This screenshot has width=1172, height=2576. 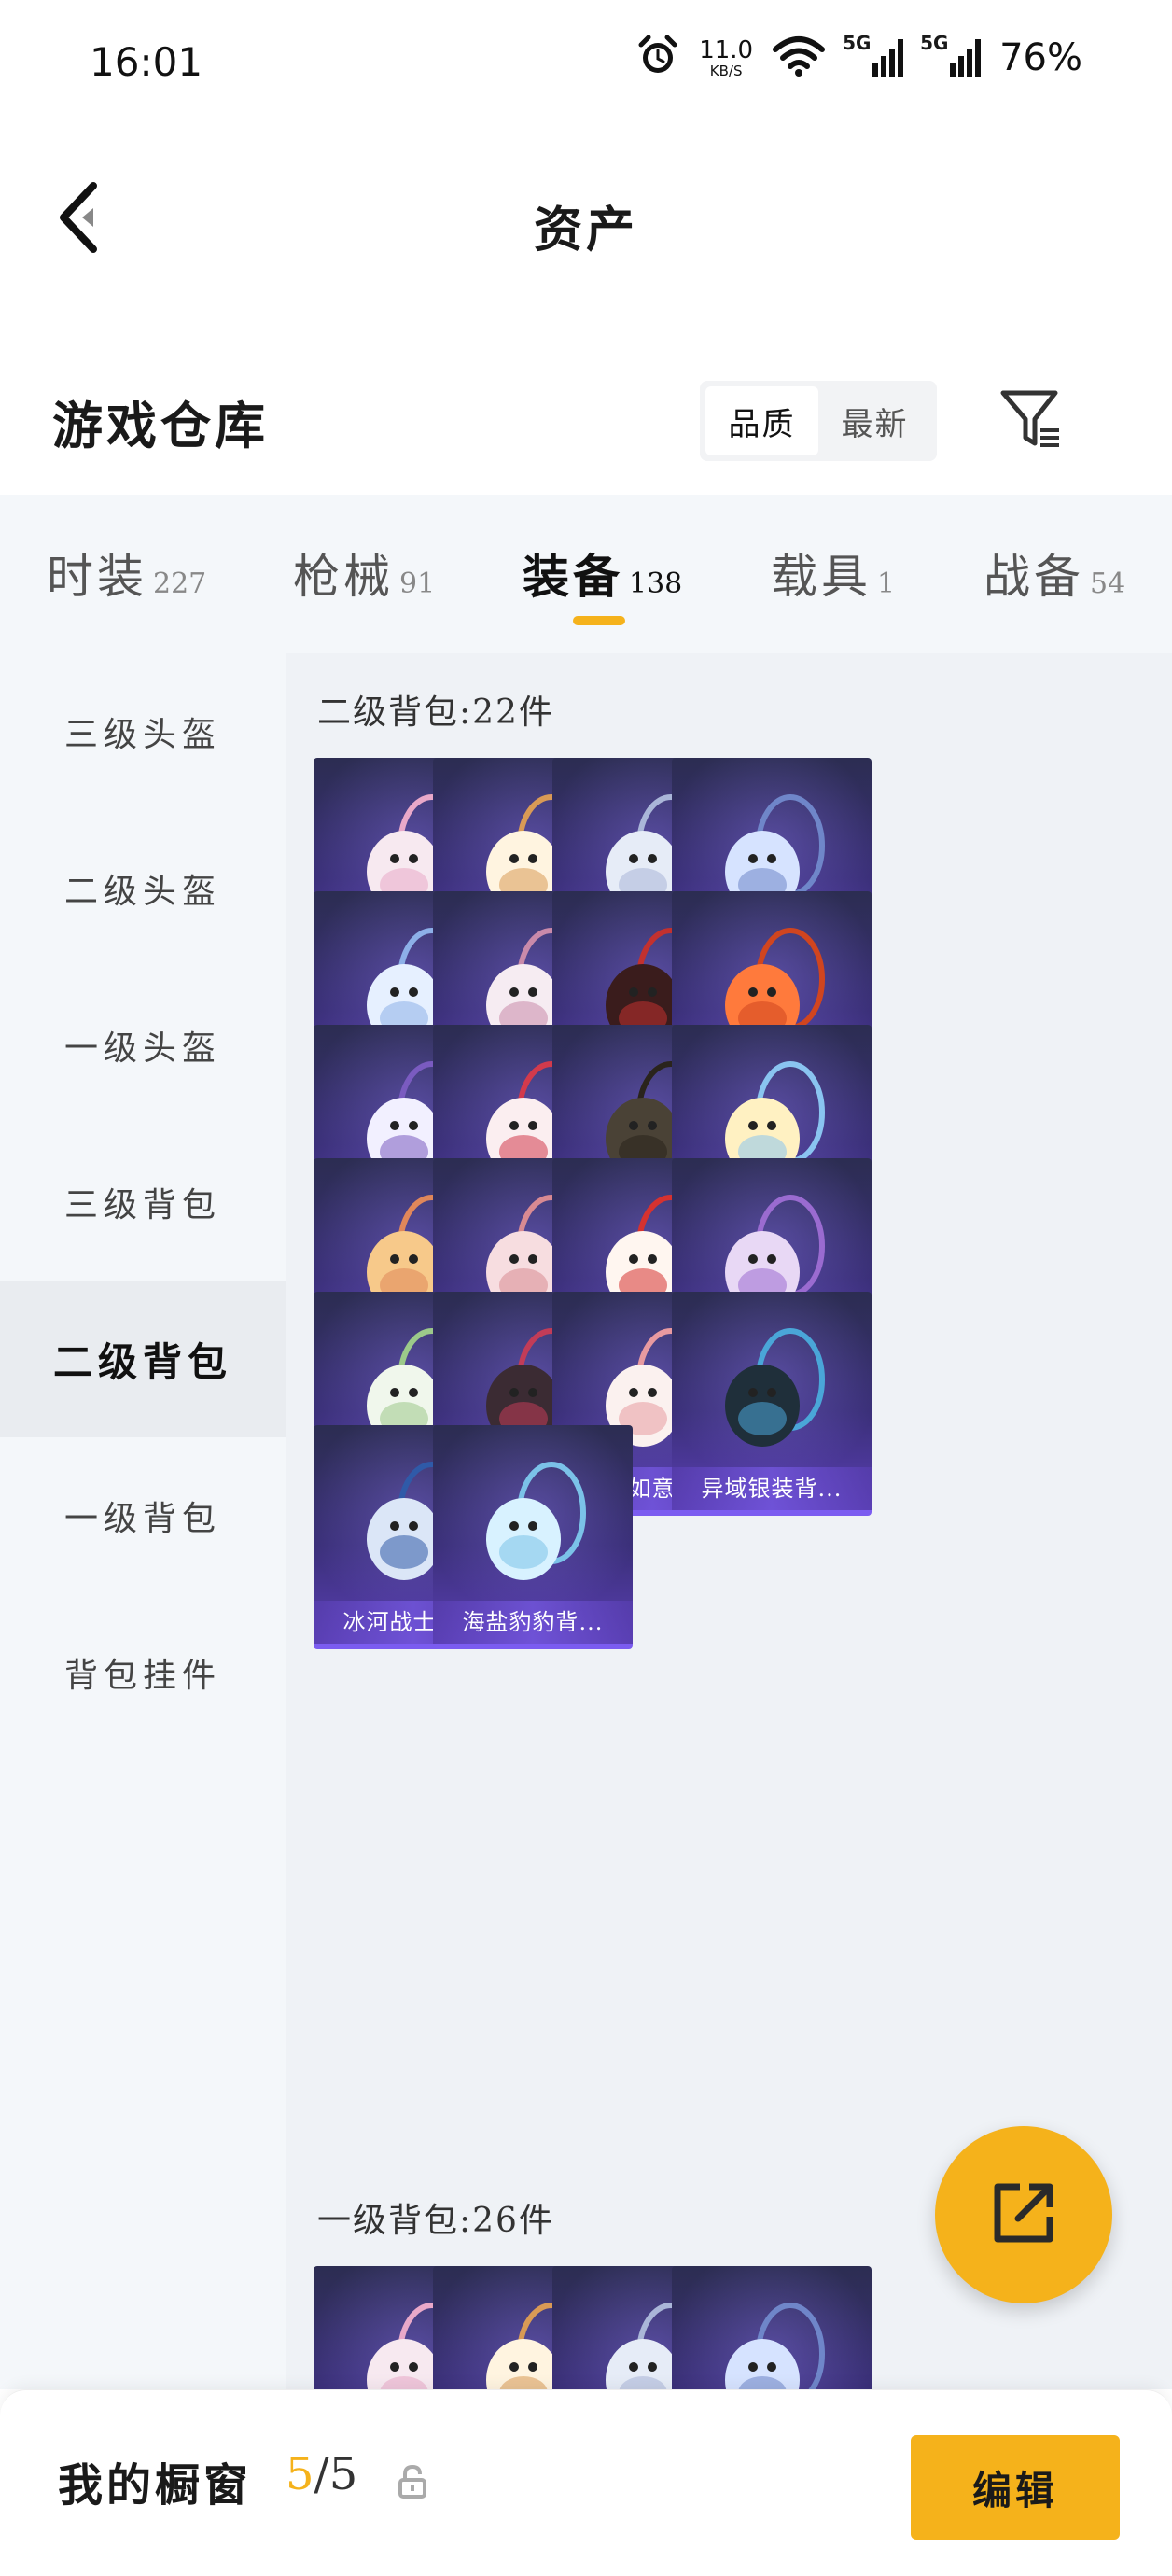 I want to click on sidebar-item-level3-helmet: 三级头盔, so click(x=143, y=731).